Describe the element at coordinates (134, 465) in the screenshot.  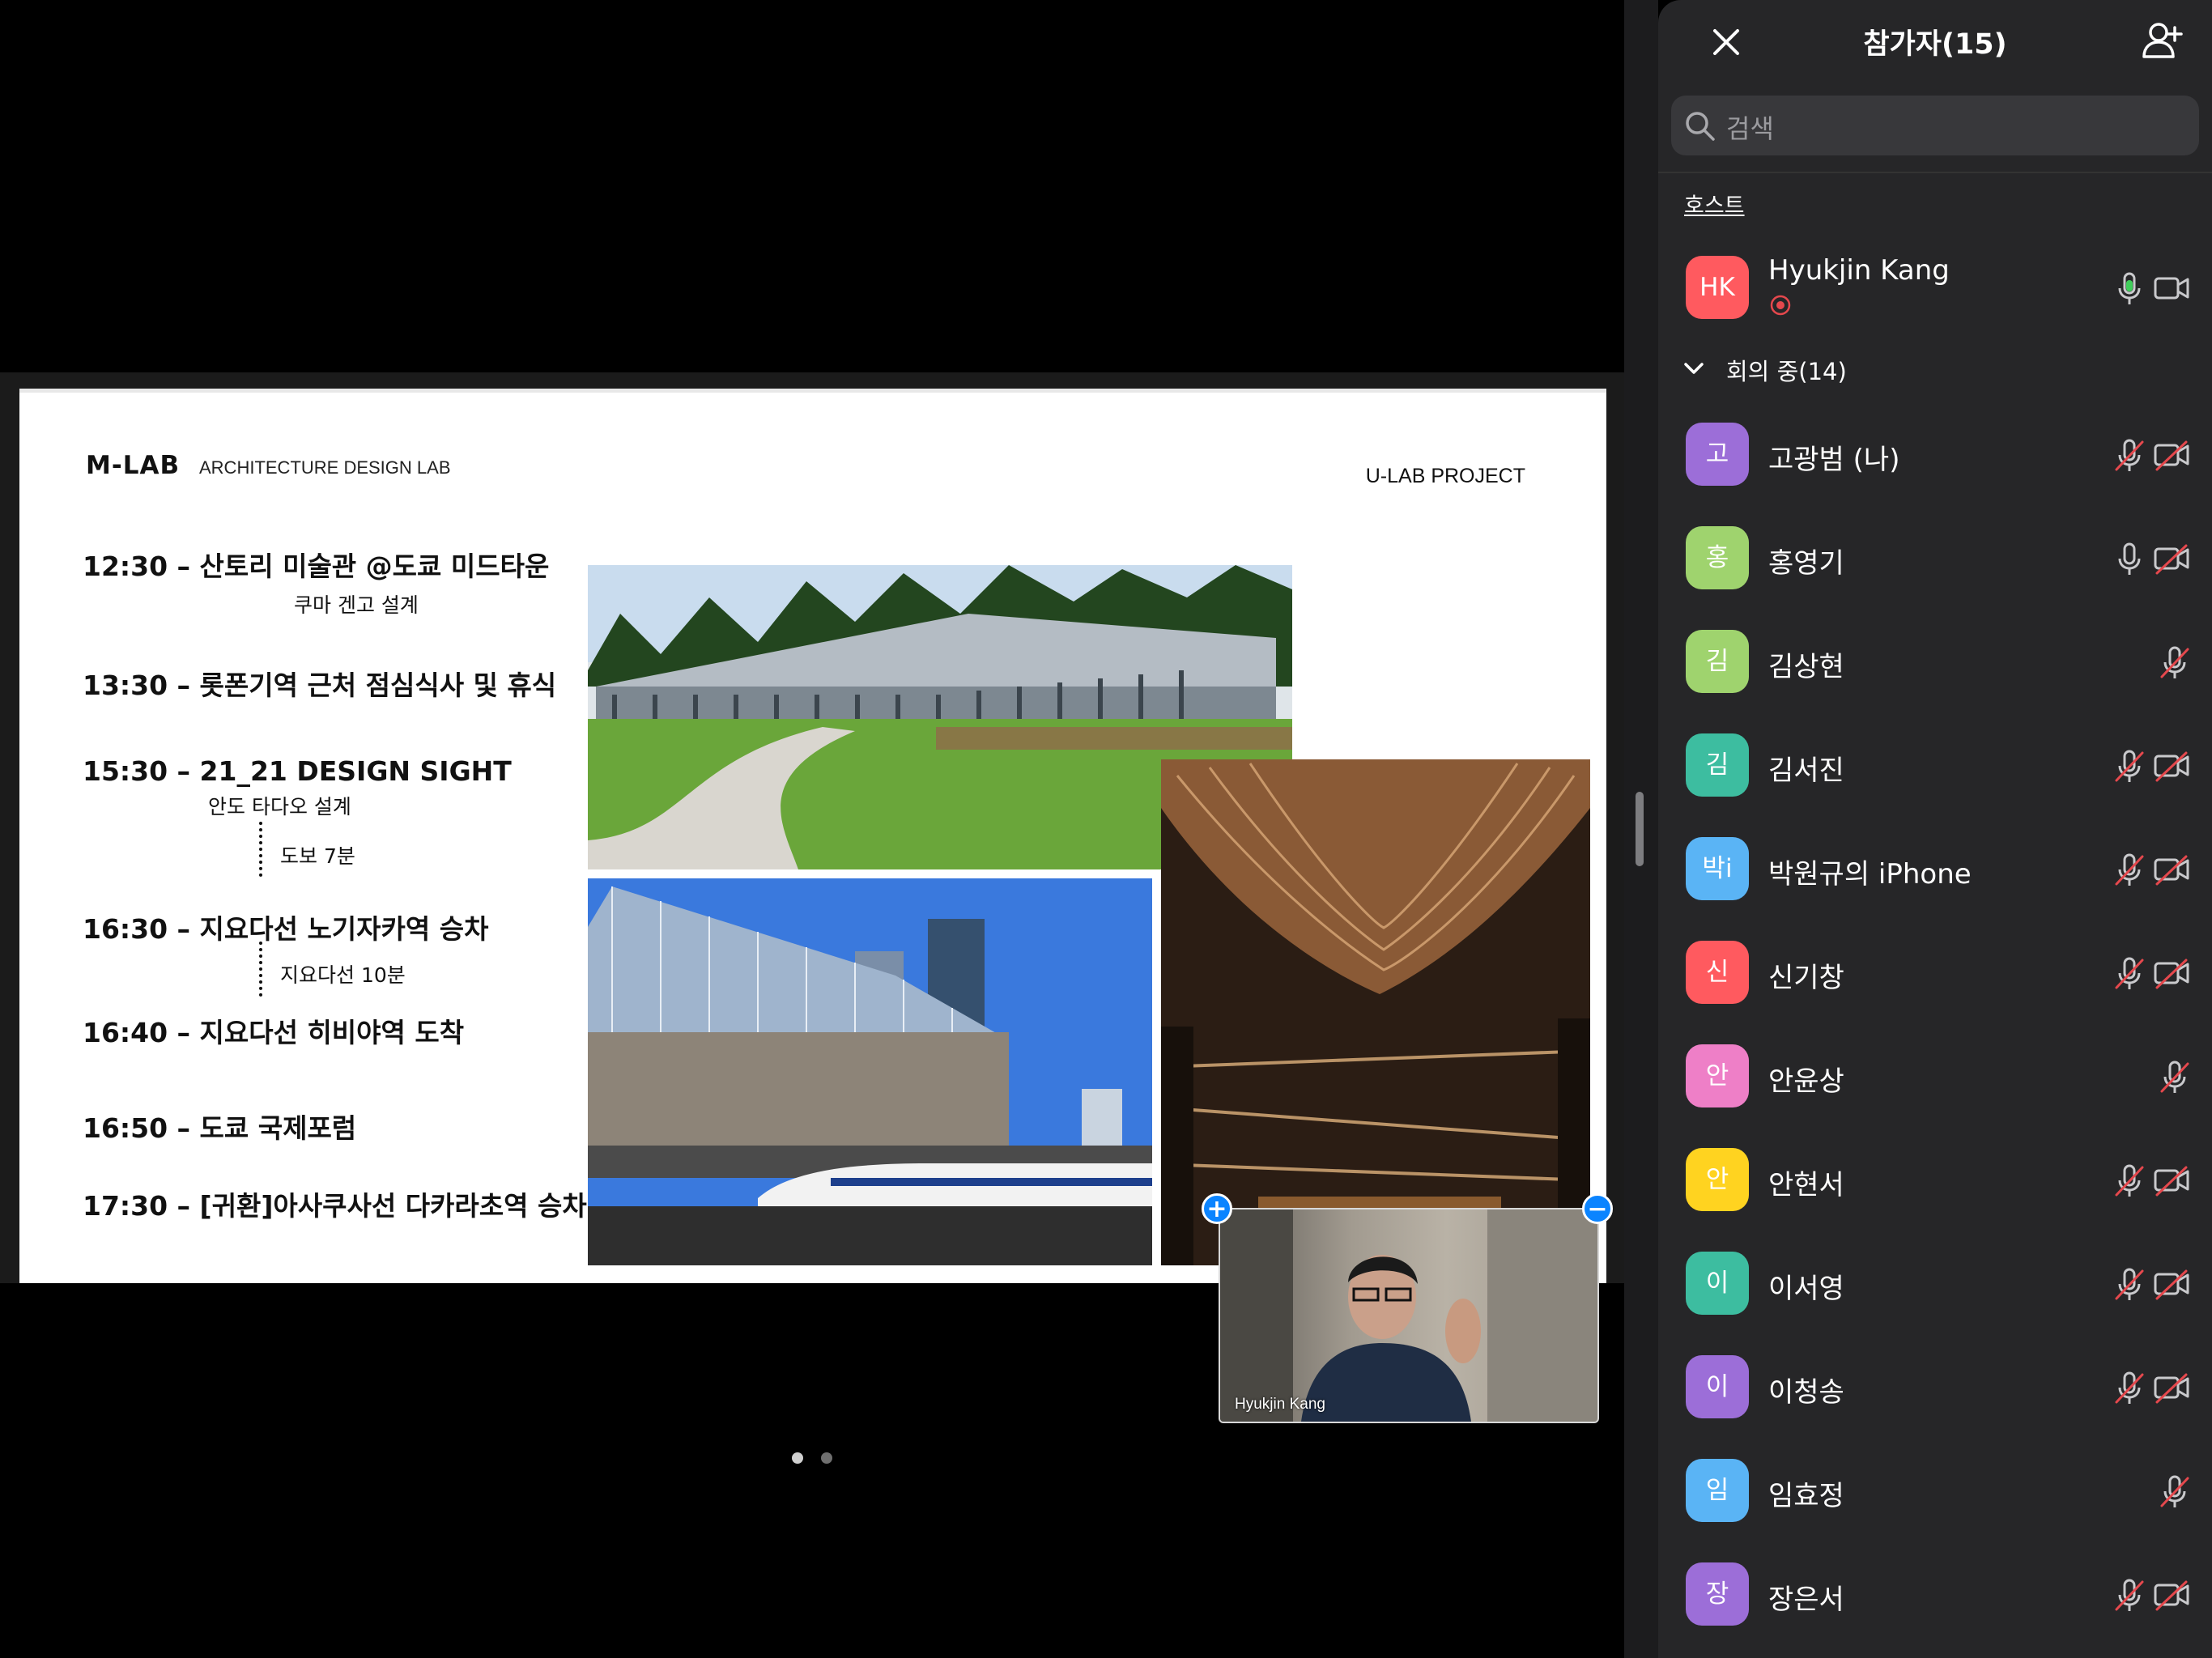
I see `slide-brand: M-LAB` at that location.